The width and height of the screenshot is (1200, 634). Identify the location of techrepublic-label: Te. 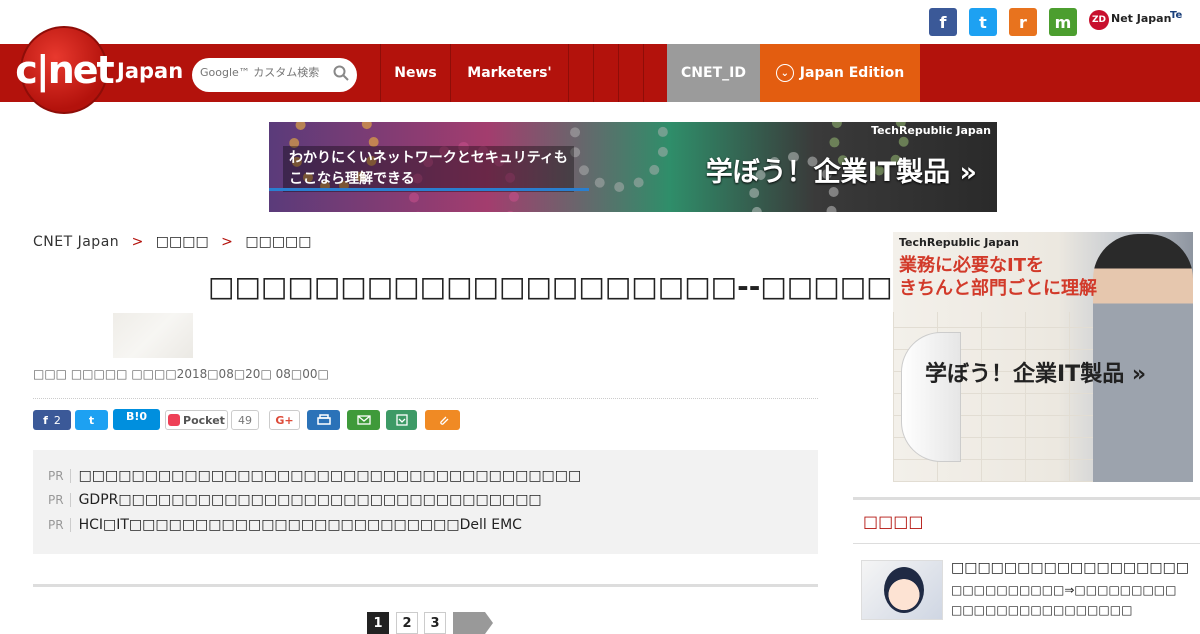
(1176, 15).